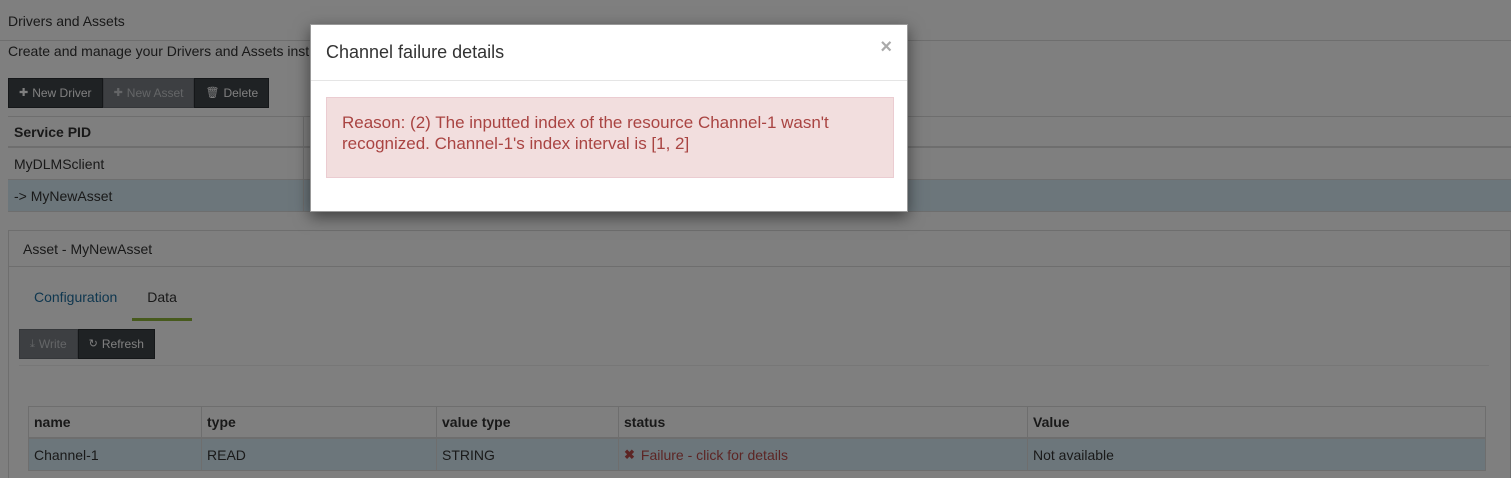 Image resolution: width=1511 pixels, height=478 pixels. Describe the element at coordinates (415, 52) in the screenshot. I see `modal-title: Channel failure details` at that location.